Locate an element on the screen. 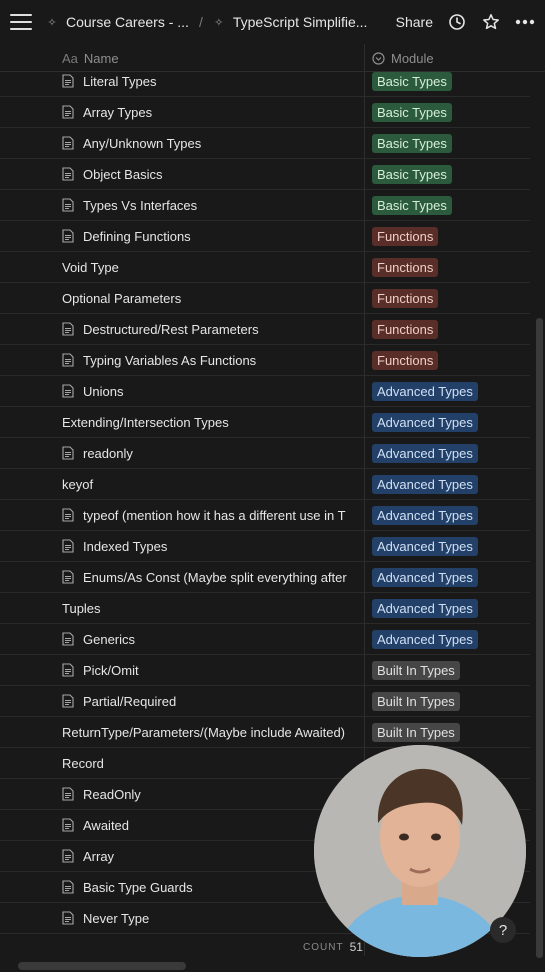 This screenshot has width=545, height=972. count-label: COUNT is located at coordinates (323, 947).